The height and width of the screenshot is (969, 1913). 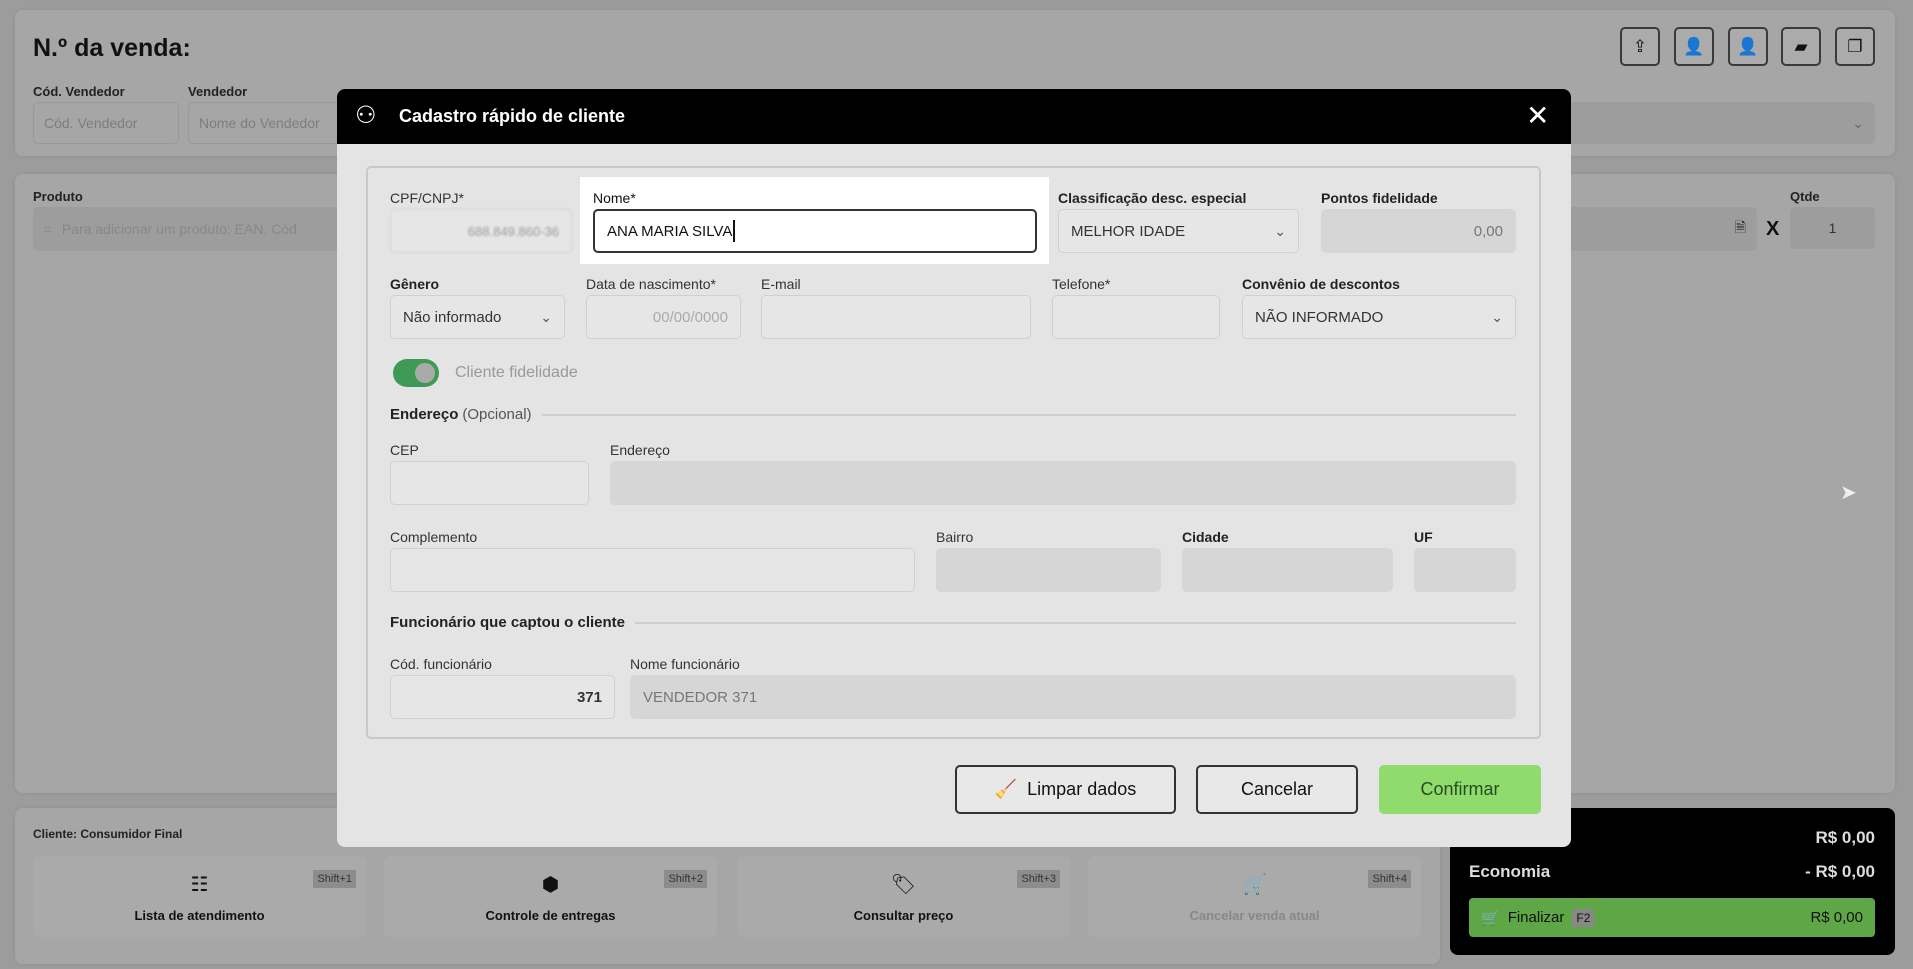 I want to click on cpf-input: 688.849.860-36, so click(x=481, y=231).